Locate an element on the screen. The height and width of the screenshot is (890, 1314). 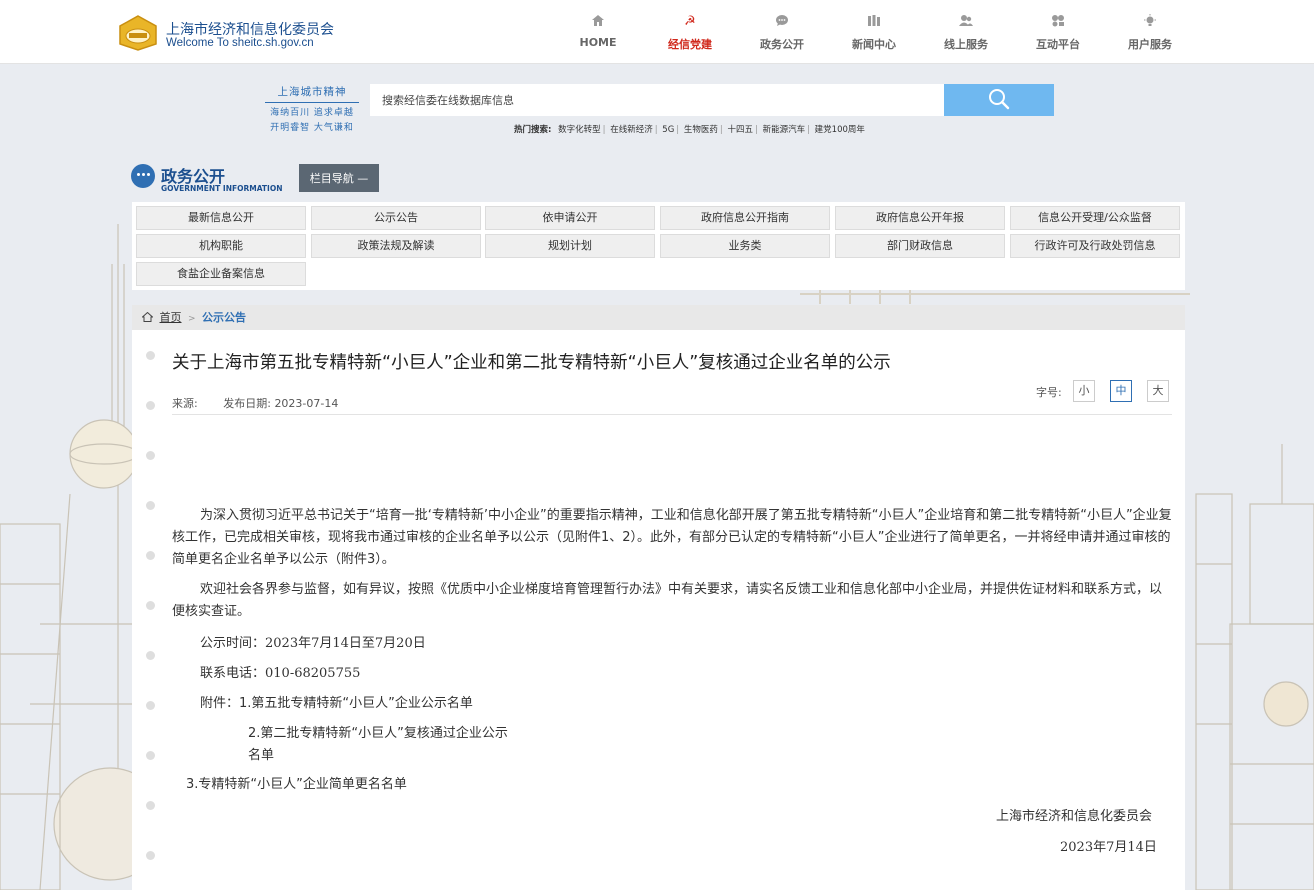
nav-user-services: 用户服务 is located at coordinates (1150, 33).